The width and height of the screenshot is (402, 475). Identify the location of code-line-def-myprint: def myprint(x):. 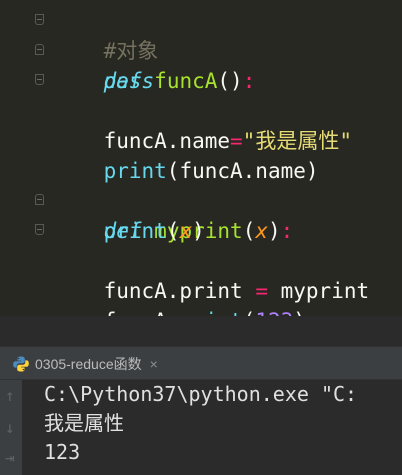
(173, 214).